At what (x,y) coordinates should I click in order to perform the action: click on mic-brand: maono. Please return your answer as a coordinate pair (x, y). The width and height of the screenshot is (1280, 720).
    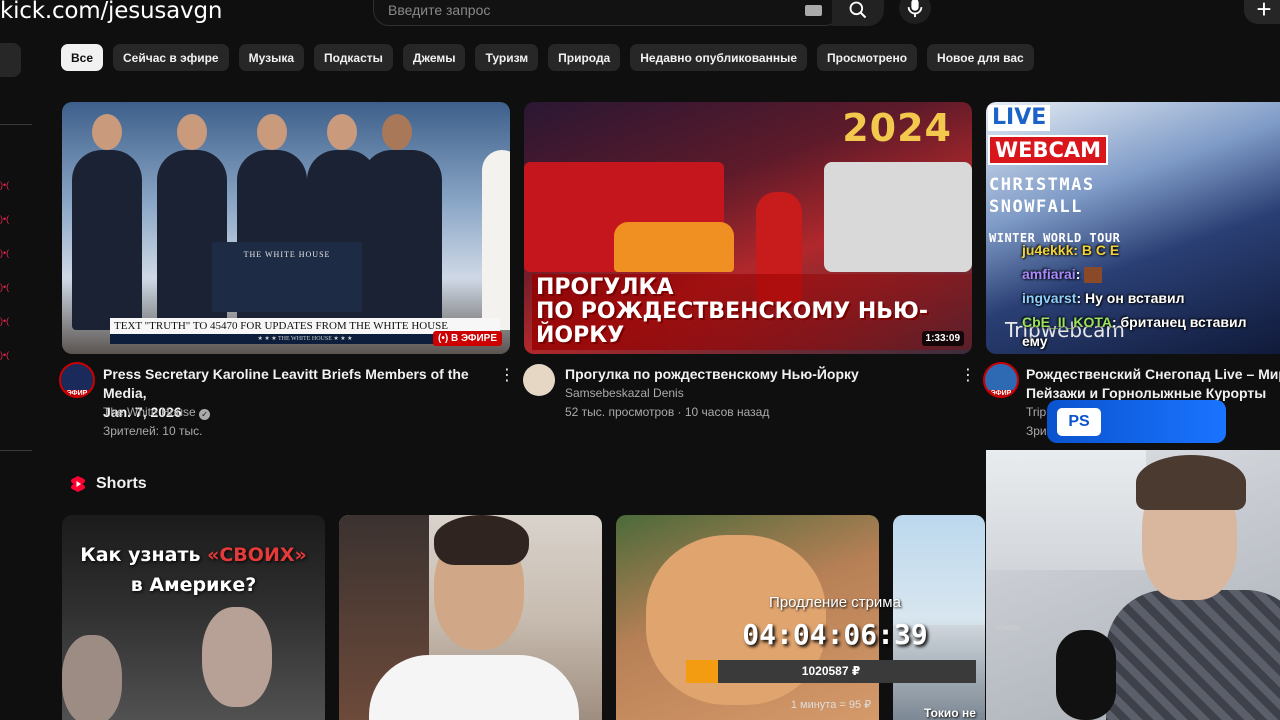
    Looking at the image, I should click on (1008, 627).